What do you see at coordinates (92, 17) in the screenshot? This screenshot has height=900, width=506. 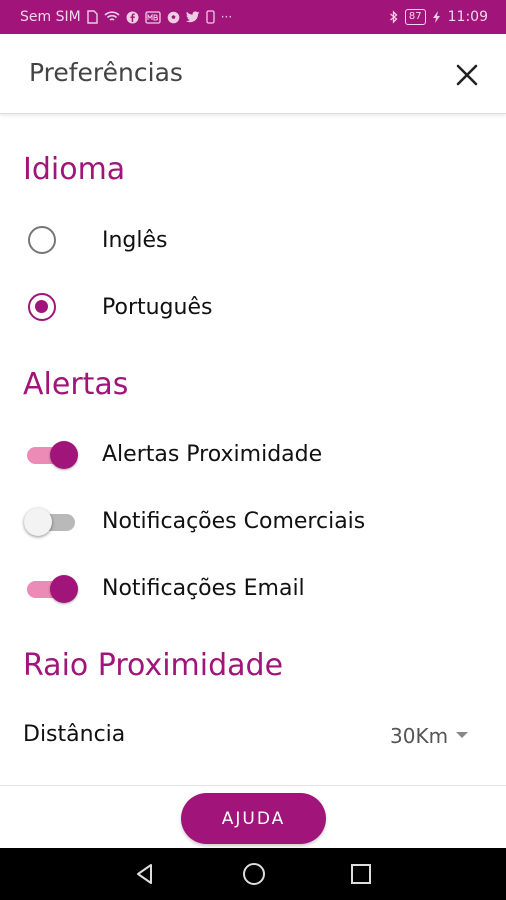 I see `sim-icon` at bounding box center [92, 17].